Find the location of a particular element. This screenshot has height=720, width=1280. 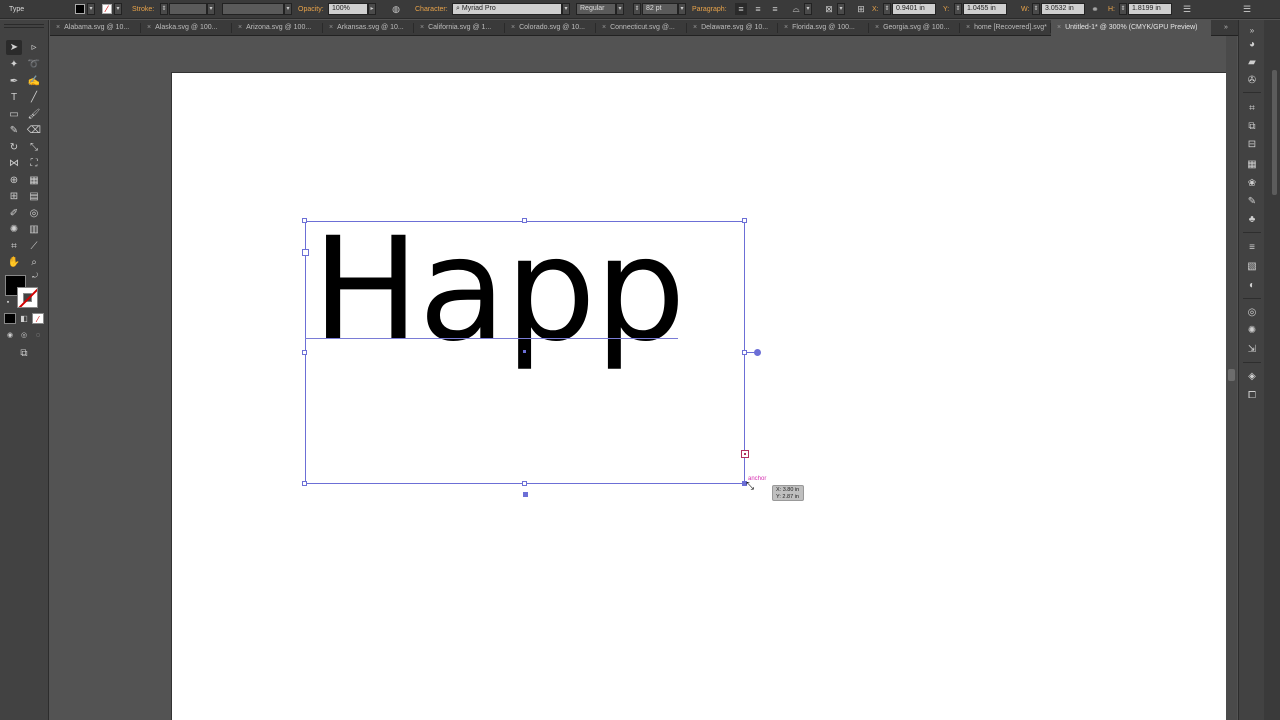

bbox-handle-top-center is located at coordinates (524, 220).